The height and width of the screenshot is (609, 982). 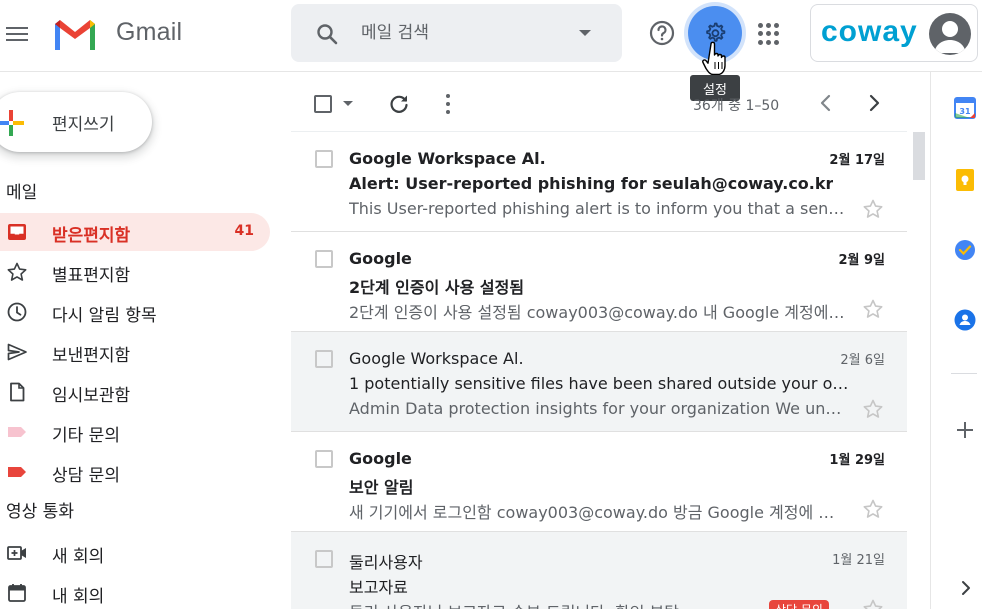 I want to click on email-snippet: 둘리 사용자님 보고자료 송부 드립니다. 확인 부탁, so click(x=514, y=604).